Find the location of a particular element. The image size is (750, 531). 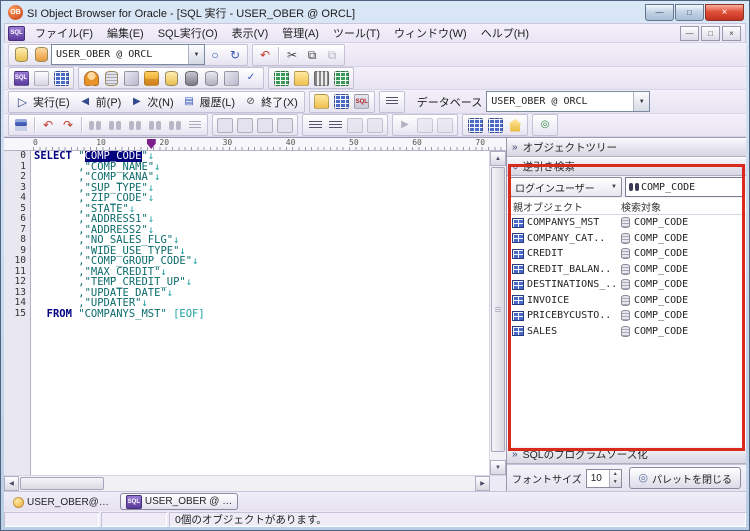

horizontal-scrollbar-thumb is located at coordinates (62, 483).